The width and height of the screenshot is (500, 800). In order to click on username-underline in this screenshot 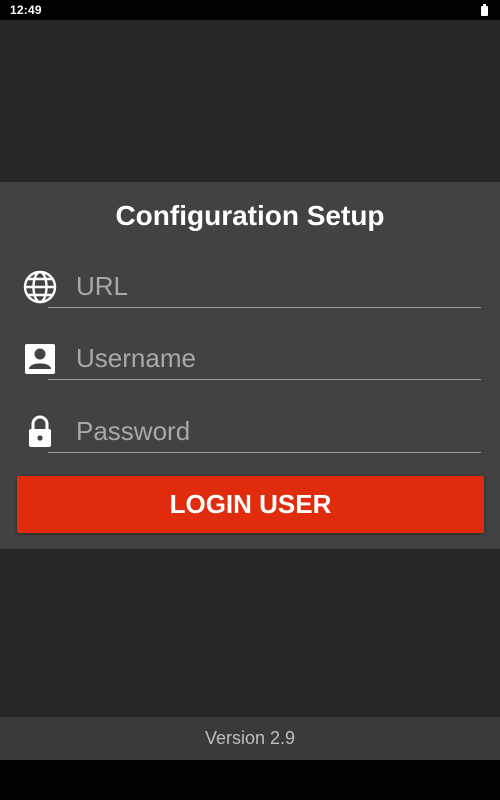, I will do `click(264, 379)`.